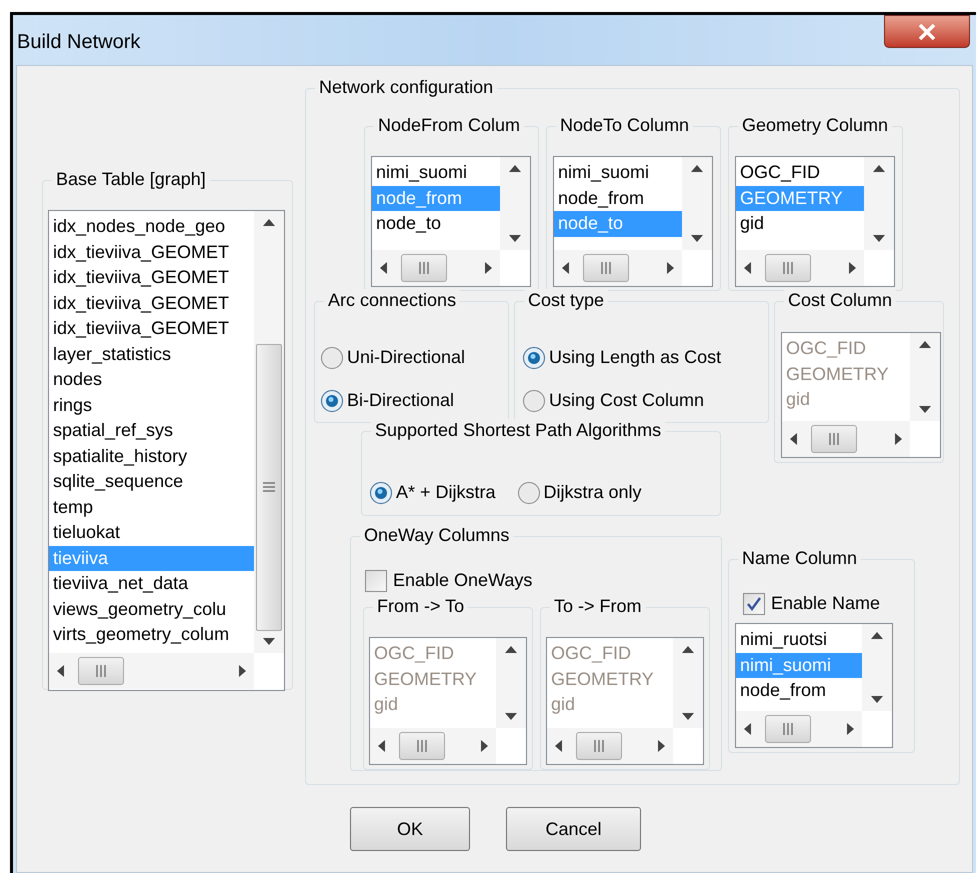  What do you see at coordinates (645, 357) in the screenshot?
I see `radio-button: Using Length as Cost` at bounding box center [645, 357].